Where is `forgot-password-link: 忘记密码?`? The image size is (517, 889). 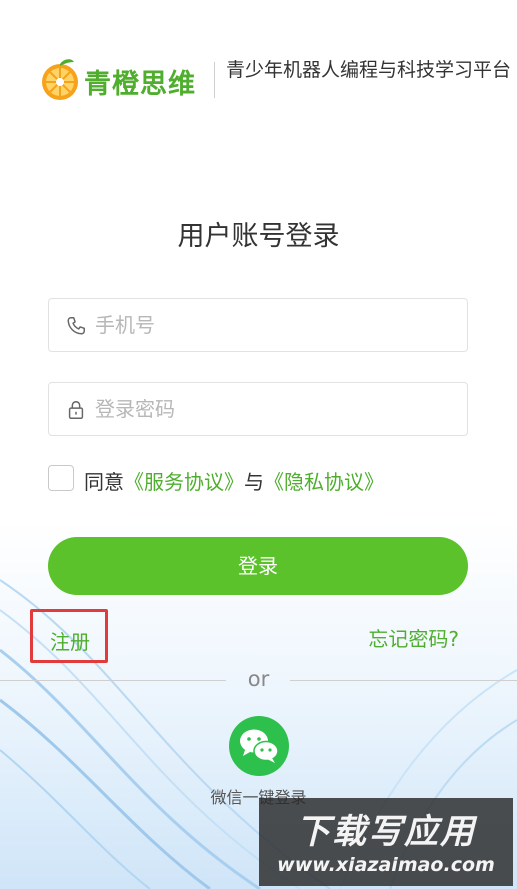
forgot-password-link: 忘记密码? is located at coordinates (413, 637).